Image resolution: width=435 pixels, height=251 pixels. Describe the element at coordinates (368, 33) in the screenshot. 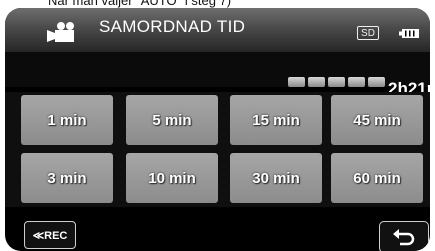

I see `sd-card-indicator: SD` at that location.